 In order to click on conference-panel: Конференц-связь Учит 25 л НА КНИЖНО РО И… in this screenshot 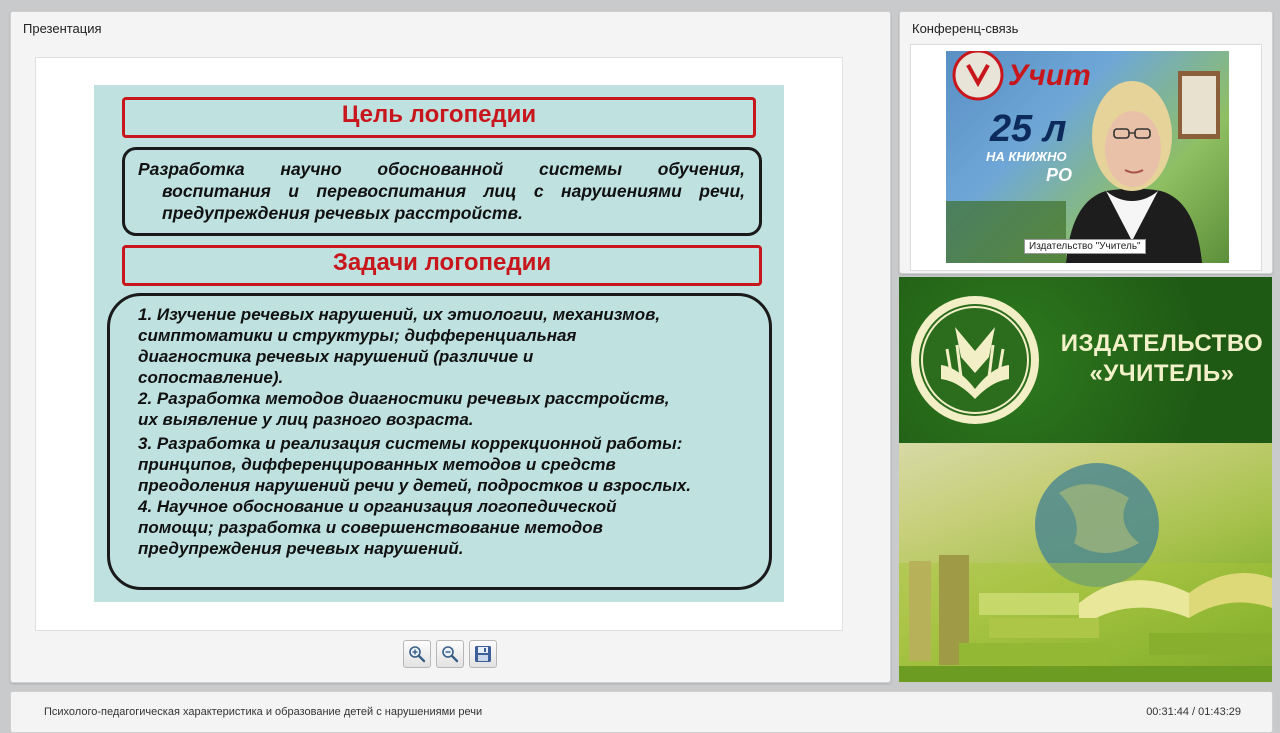, I will do `click(1086, 142)`.